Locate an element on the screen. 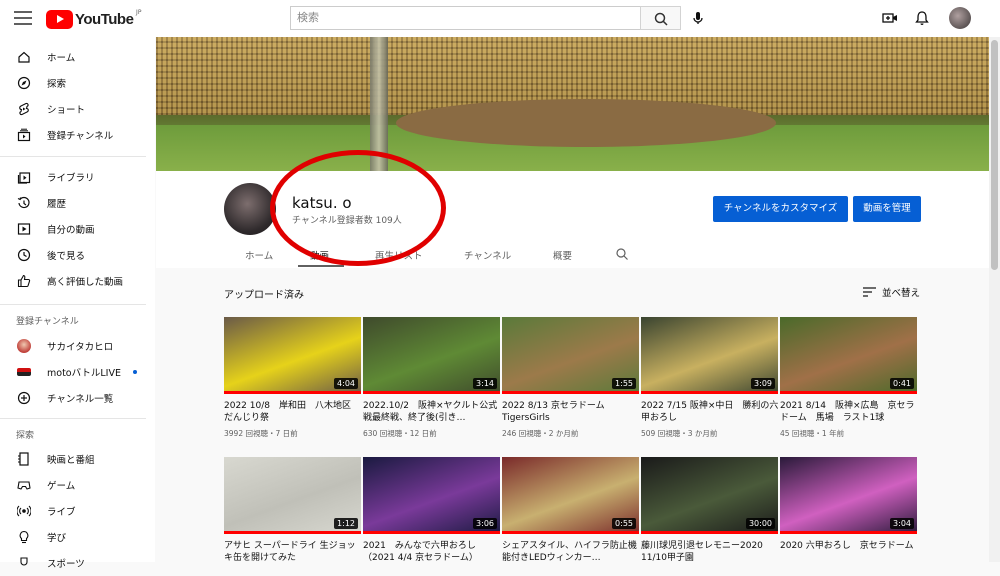 This screenshot has height=576, width=1000. sidebar-item-liked-videos: 高く評価した動画 is located at coordinates (77, 281).